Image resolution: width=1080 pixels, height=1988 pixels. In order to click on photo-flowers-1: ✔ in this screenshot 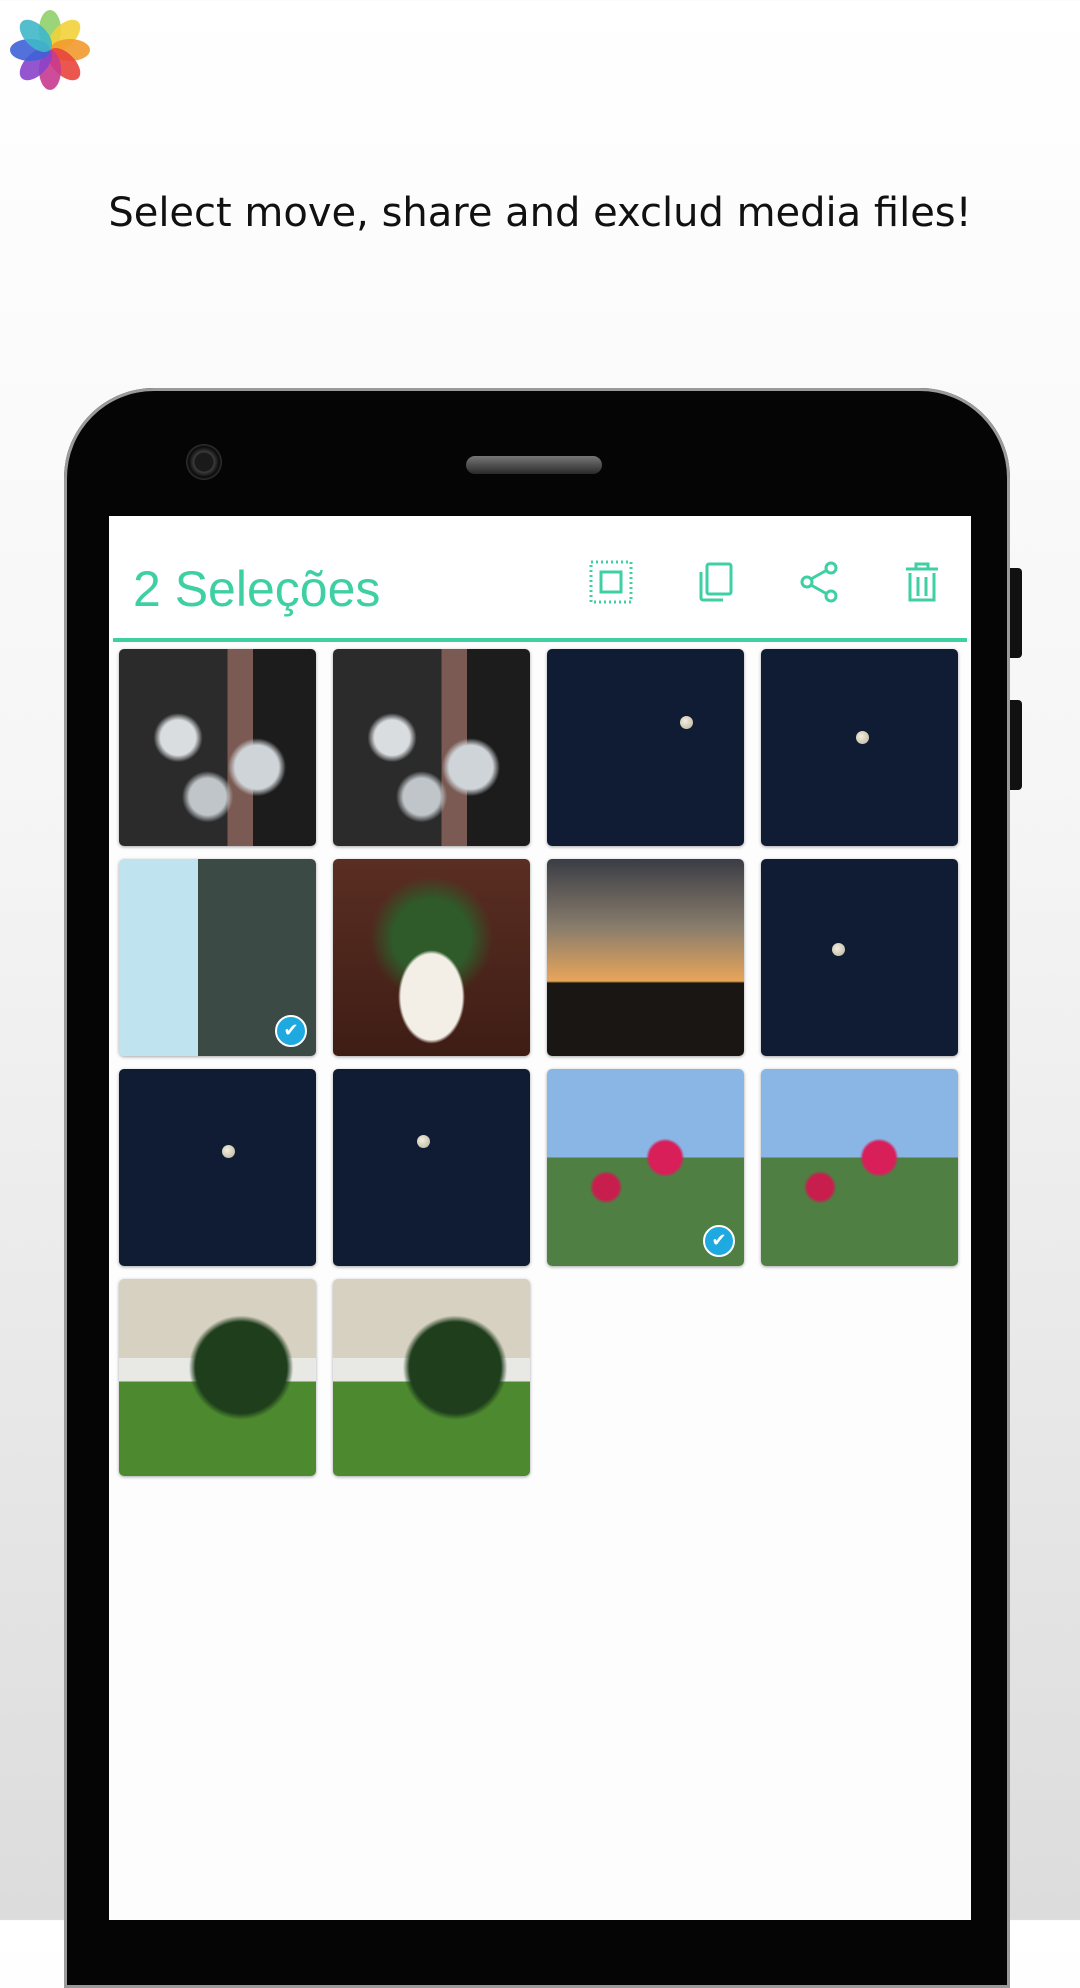, I will do `click(645, 1167)`.